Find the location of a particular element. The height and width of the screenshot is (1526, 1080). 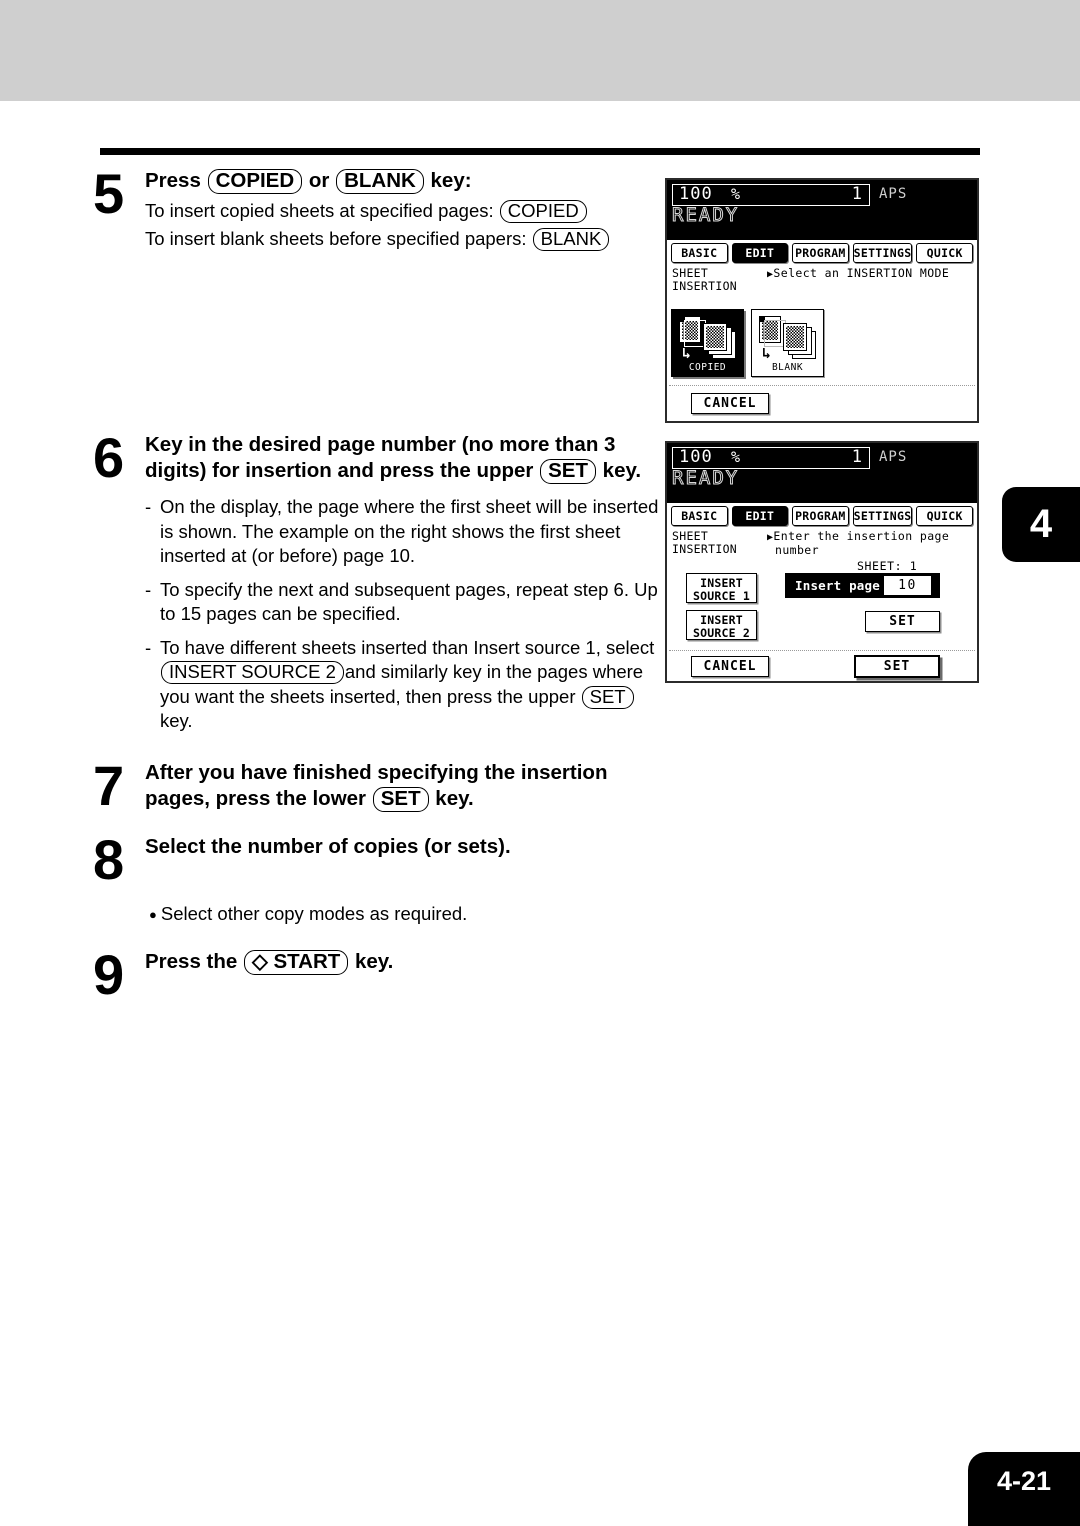

copied-key: COPIED is located at coordinates (255, 182).